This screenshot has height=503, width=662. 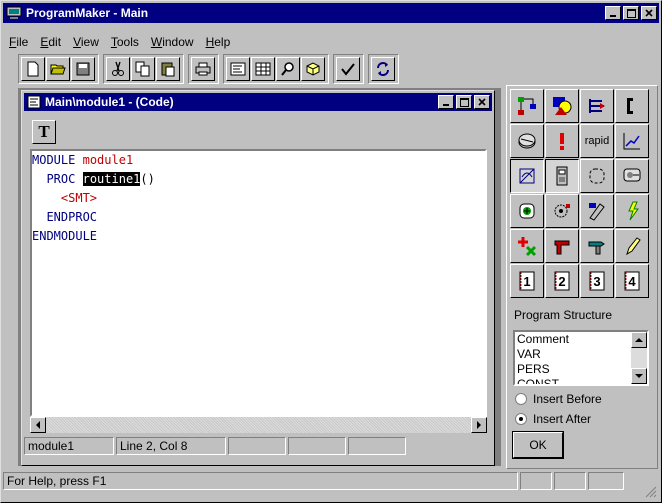 I want to click on find-icon, so click(x=288, y=69).